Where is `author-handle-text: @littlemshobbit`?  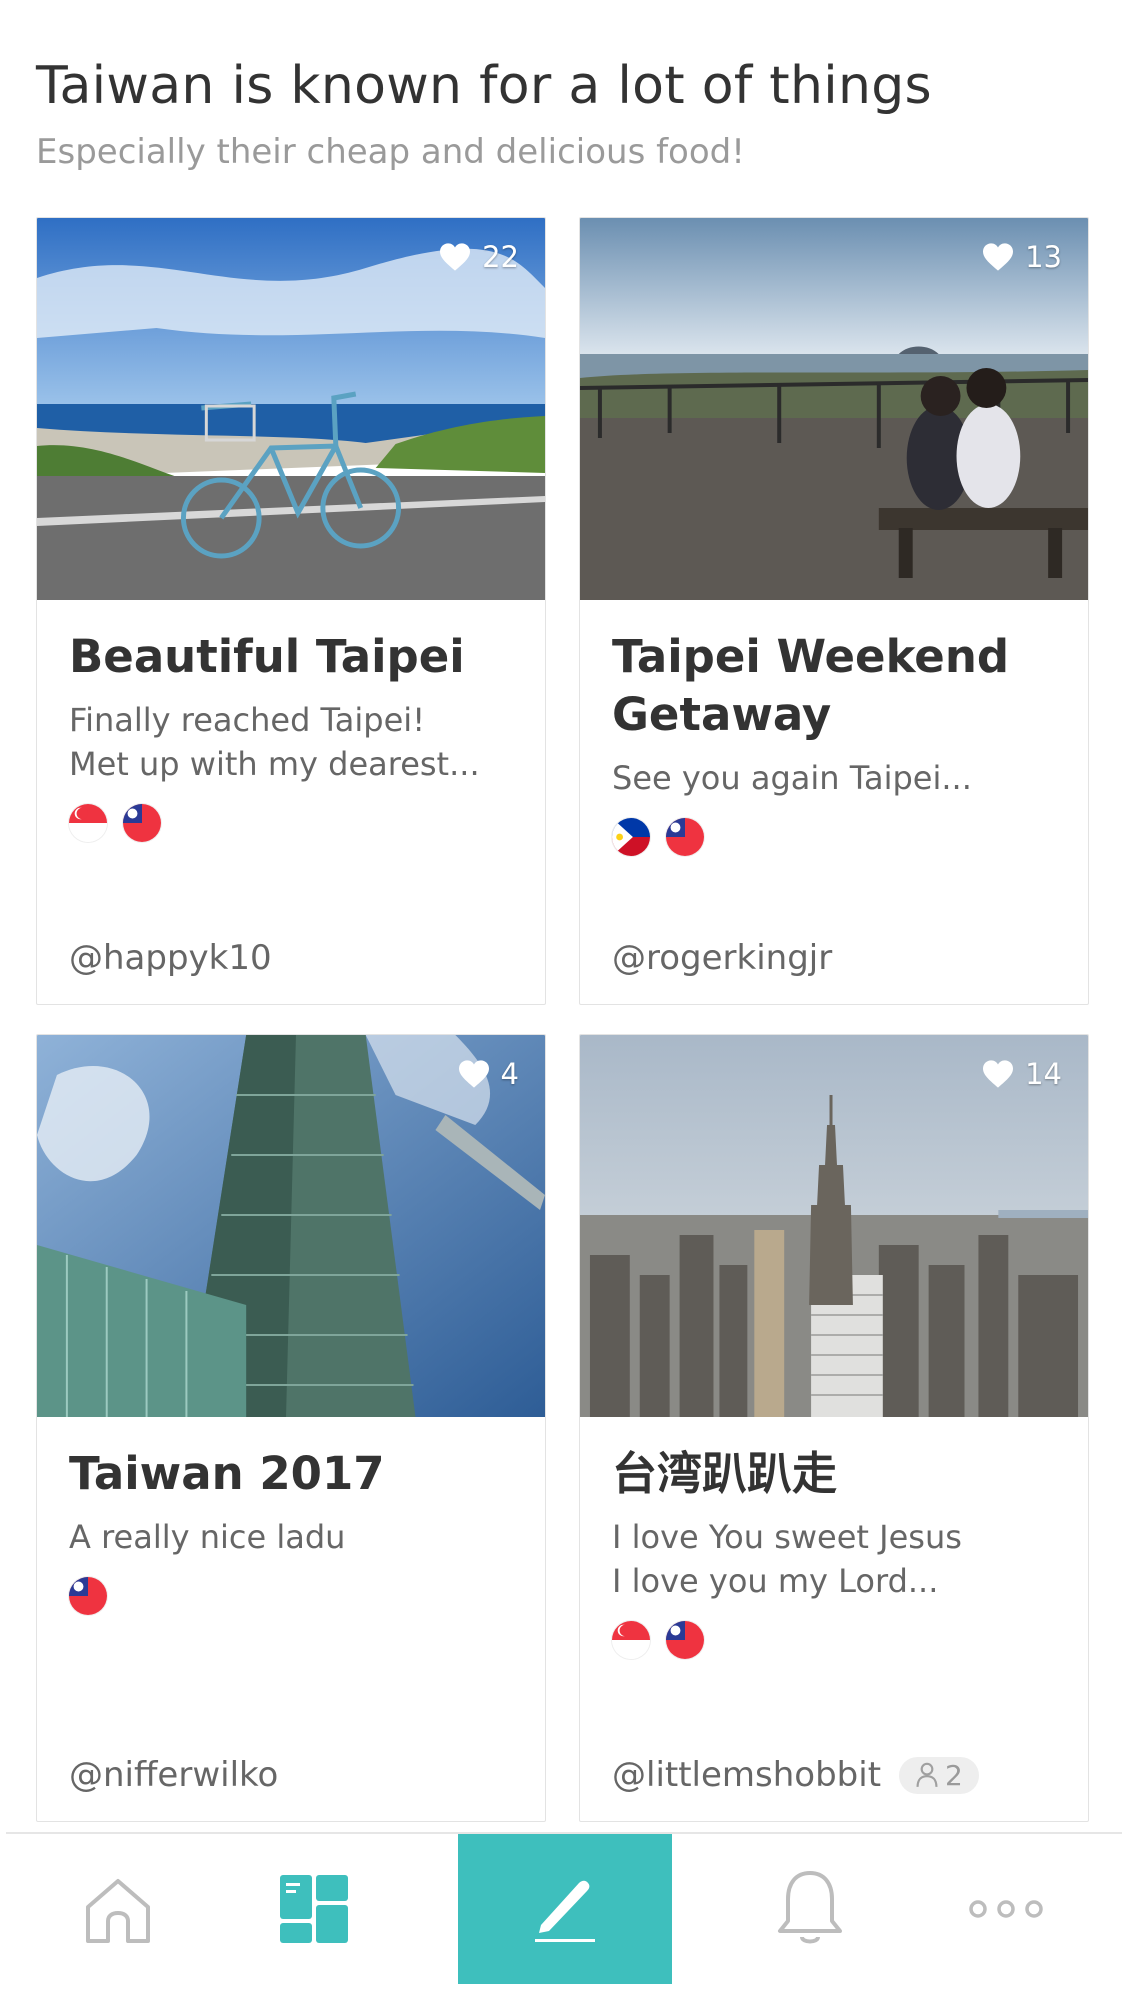 author-handle-text: @littlemshobbit is located at coordinates (747, 1775).